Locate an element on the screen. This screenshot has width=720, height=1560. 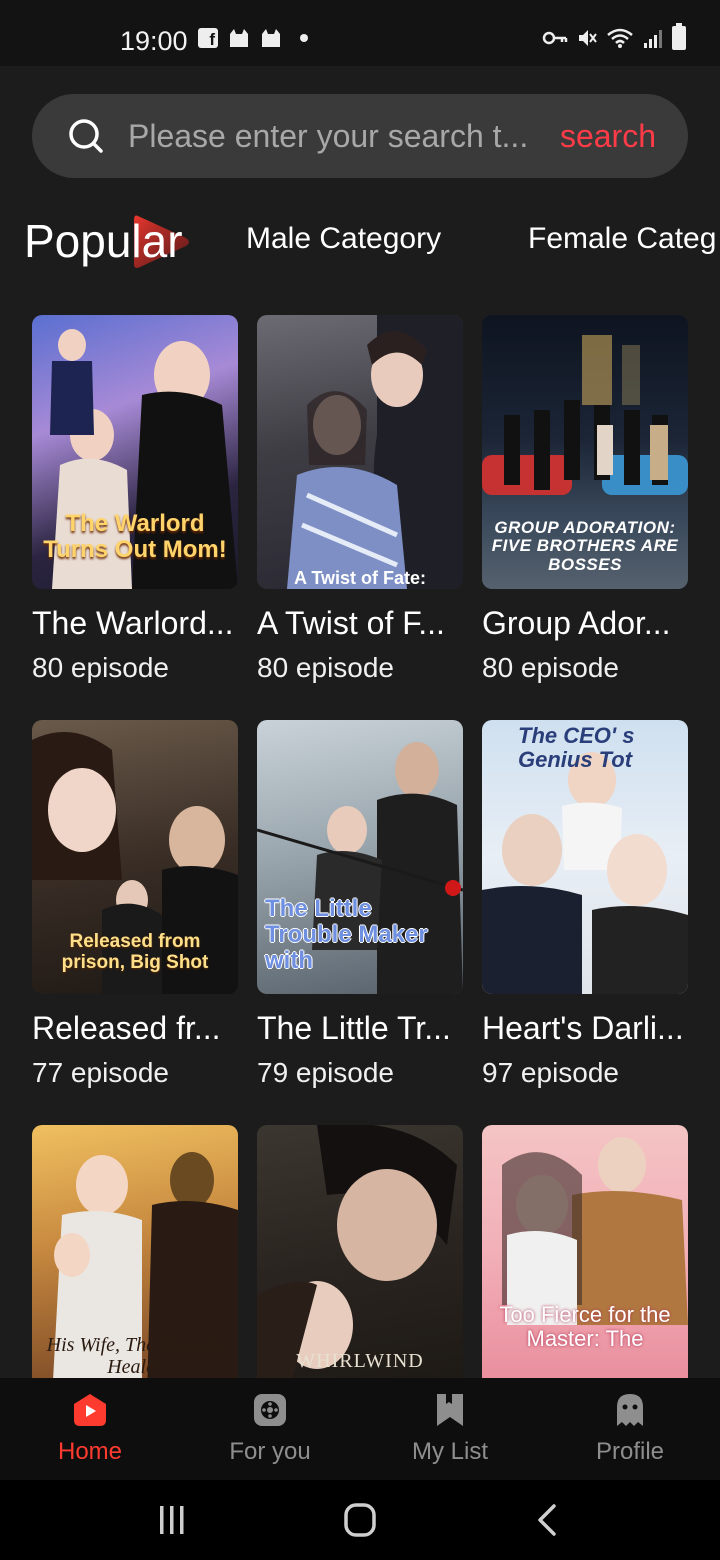
notification-icons: f is located at coordinates (253, 38).